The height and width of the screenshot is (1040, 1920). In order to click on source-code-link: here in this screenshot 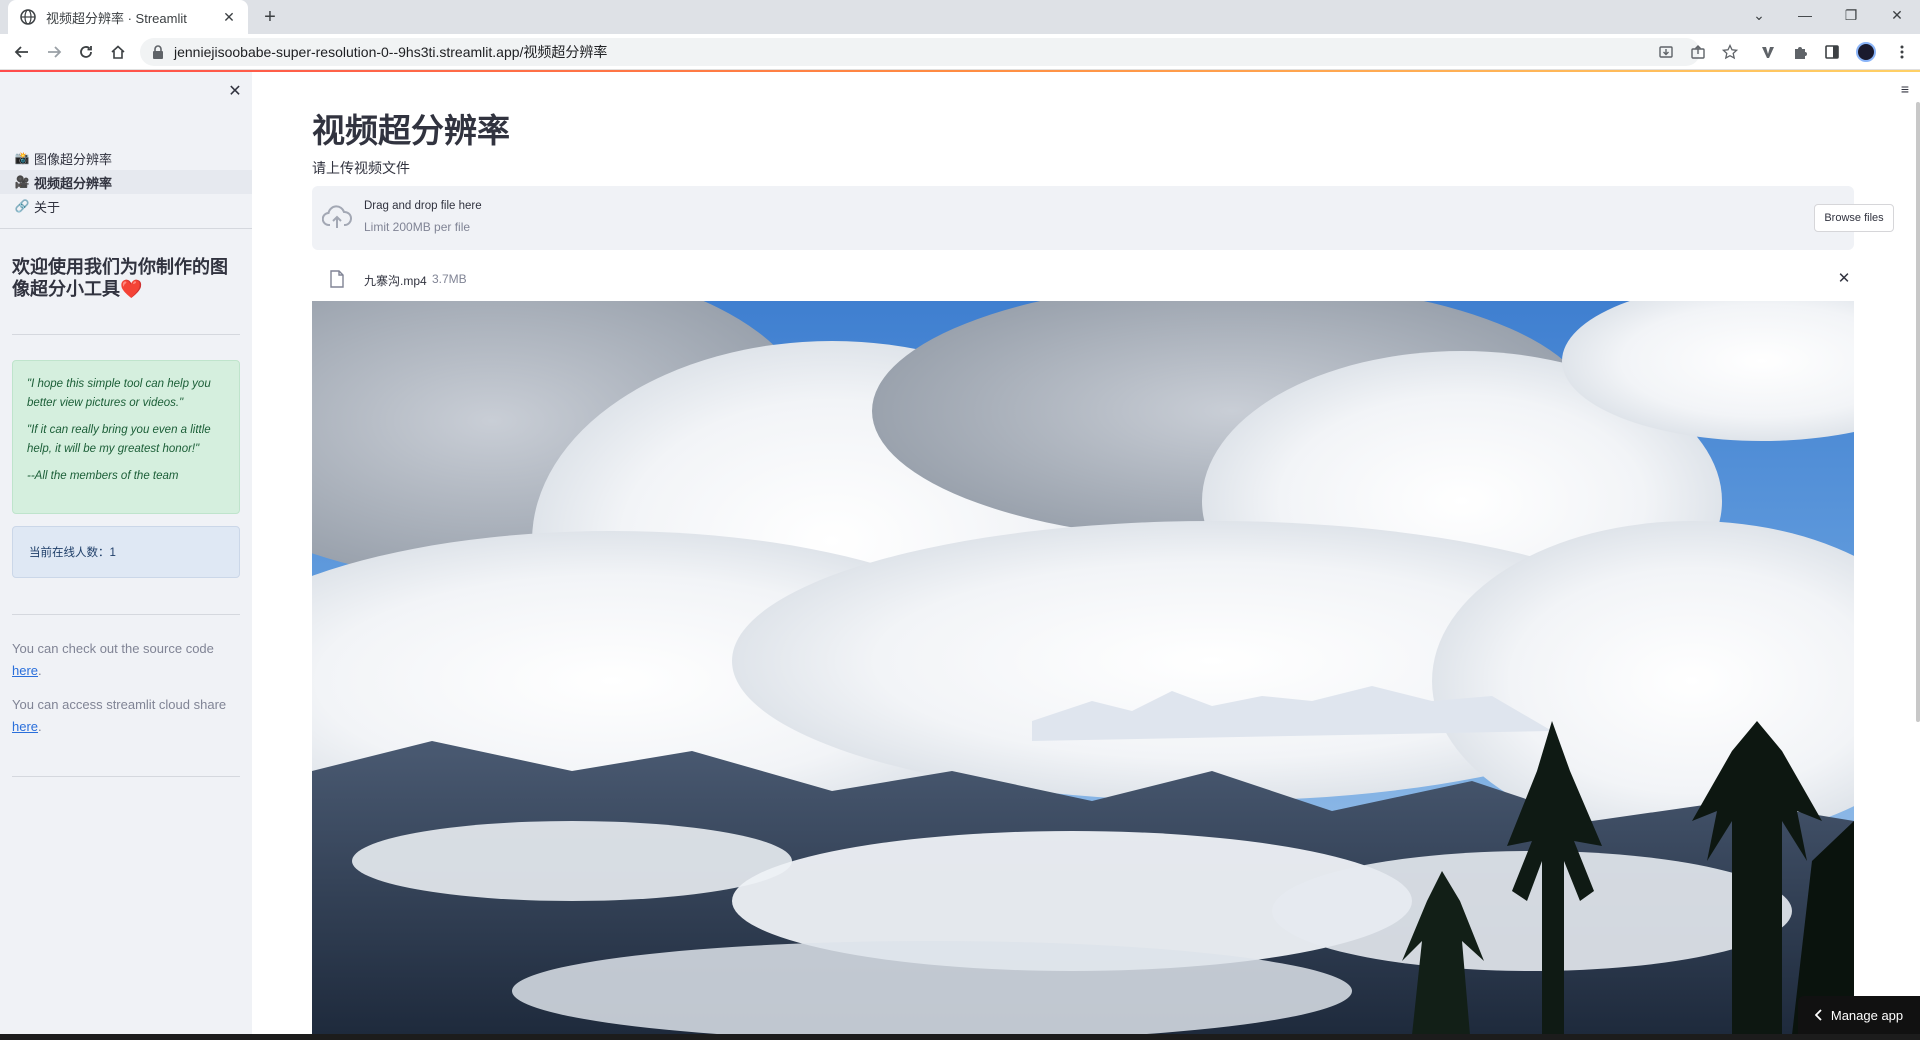, I will do `click(25, 670)`.